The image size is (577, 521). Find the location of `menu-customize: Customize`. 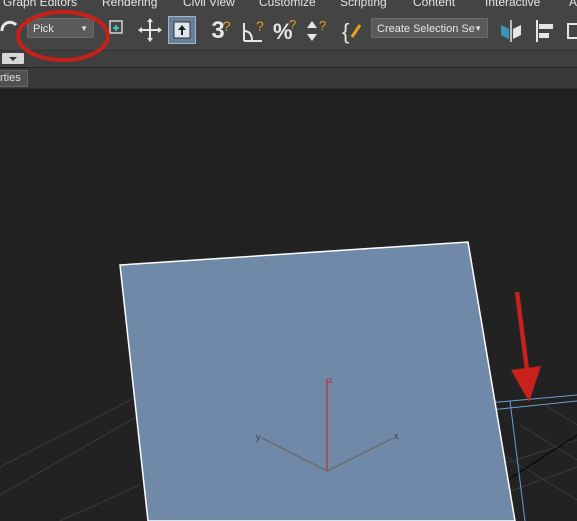

menu-customize: Customize is located at coordinates (287, 4).